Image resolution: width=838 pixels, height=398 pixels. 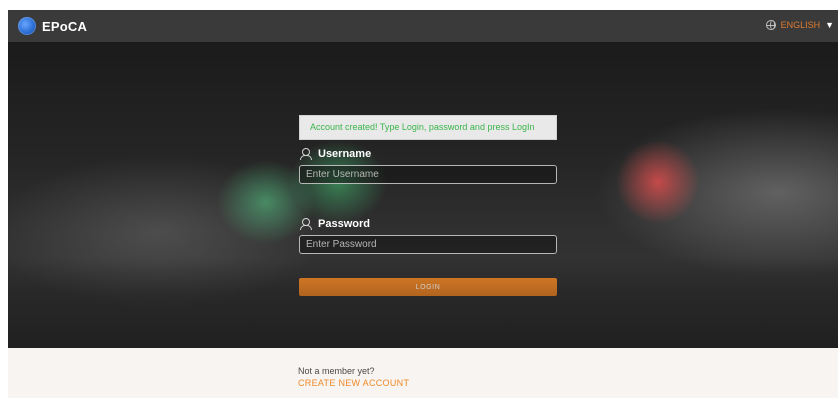 I want to click on password-label: Password, so click(x=344, y=224).